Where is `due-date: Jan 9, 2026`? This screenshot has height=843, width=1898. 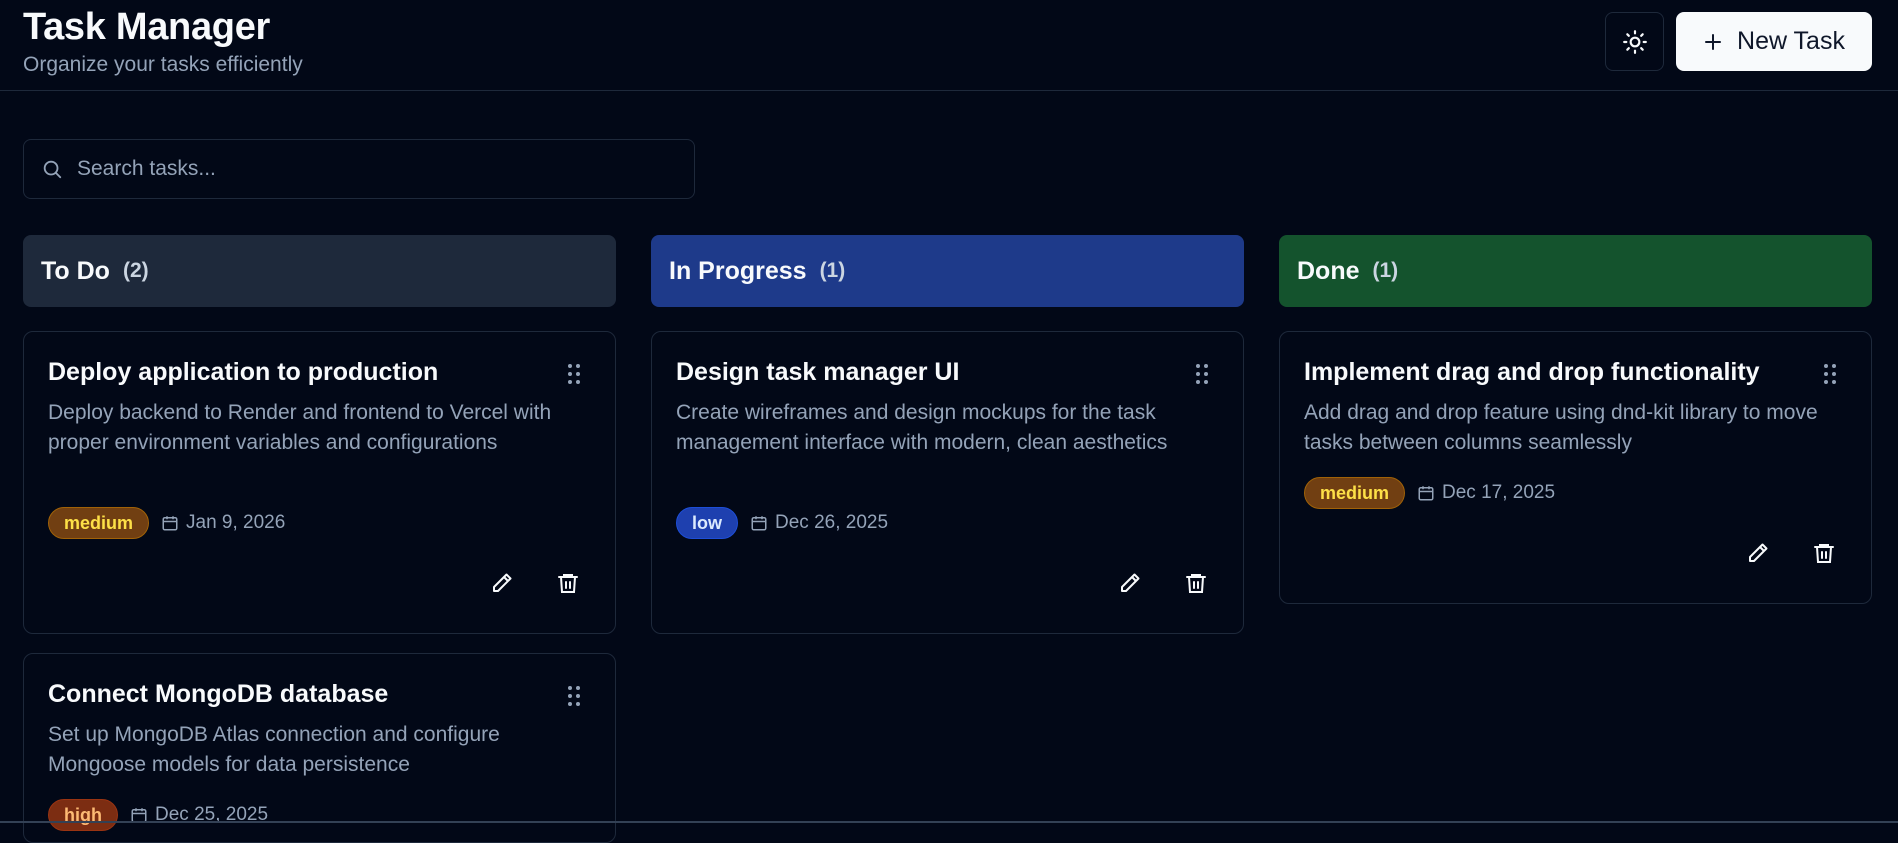
due-date: Jan 9, 2026 is located at coordinates (223, 523).